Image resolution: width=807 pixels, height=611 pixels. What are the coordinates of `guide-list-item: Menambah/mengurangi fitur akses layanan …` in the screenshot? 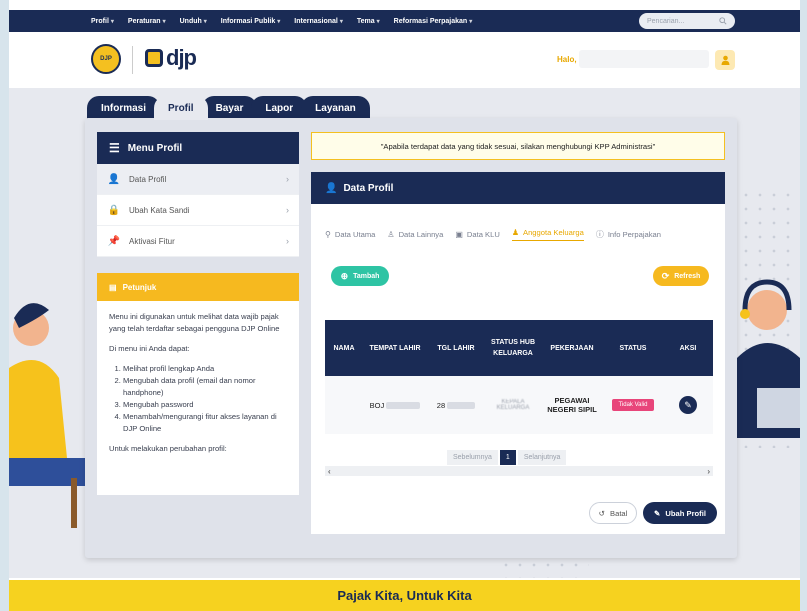 It's located at (205, 423).